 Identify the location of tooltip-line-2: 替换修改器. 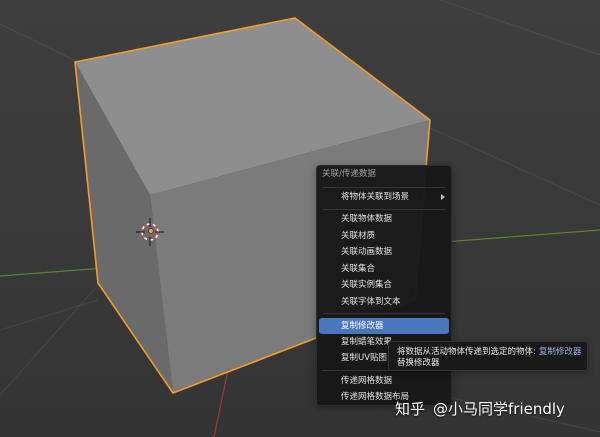
(418, 363).